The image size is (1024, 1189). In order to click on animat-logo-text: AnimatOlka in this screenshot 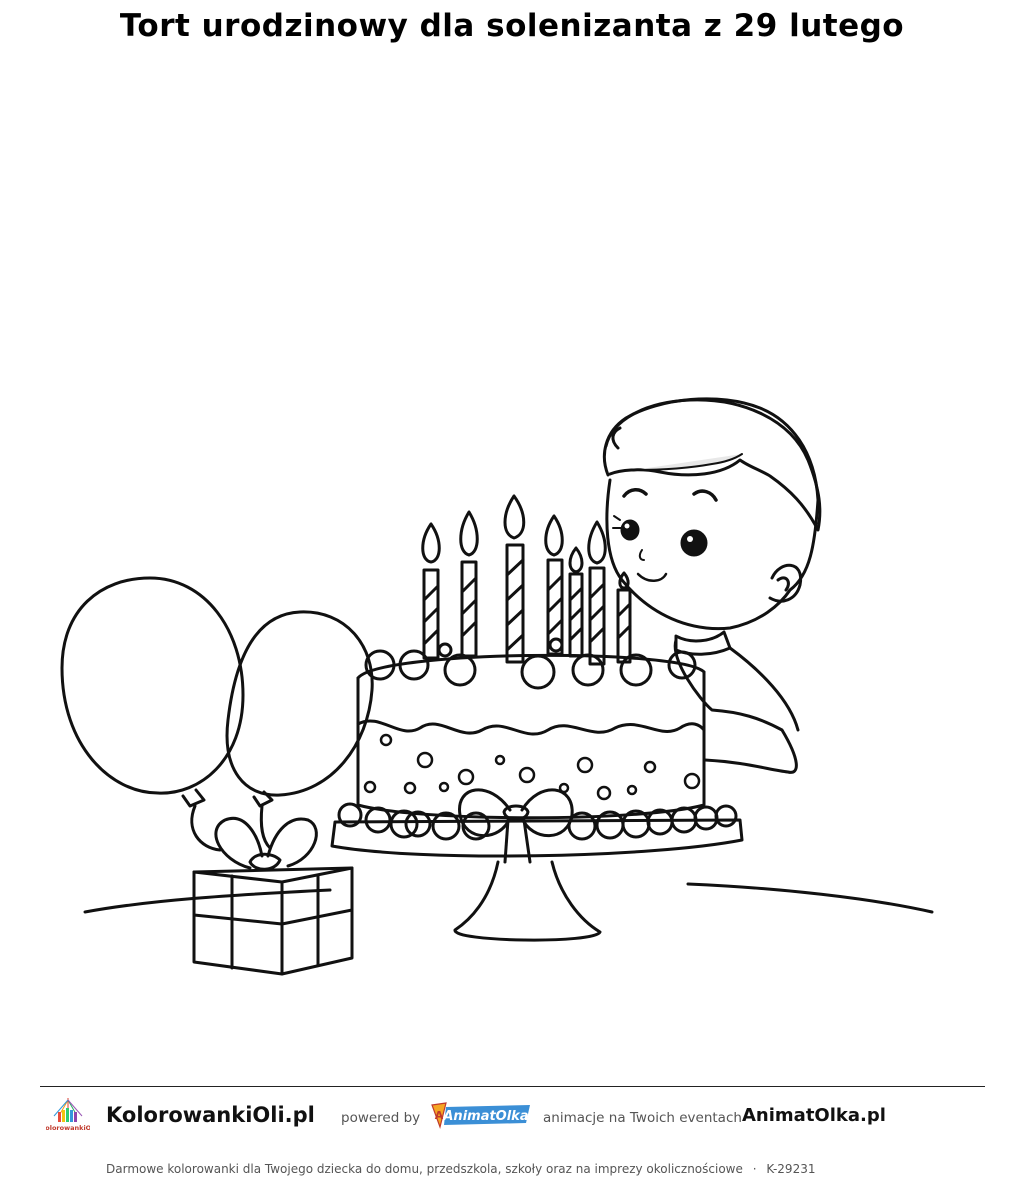, I will do `click(485, 1116)`.